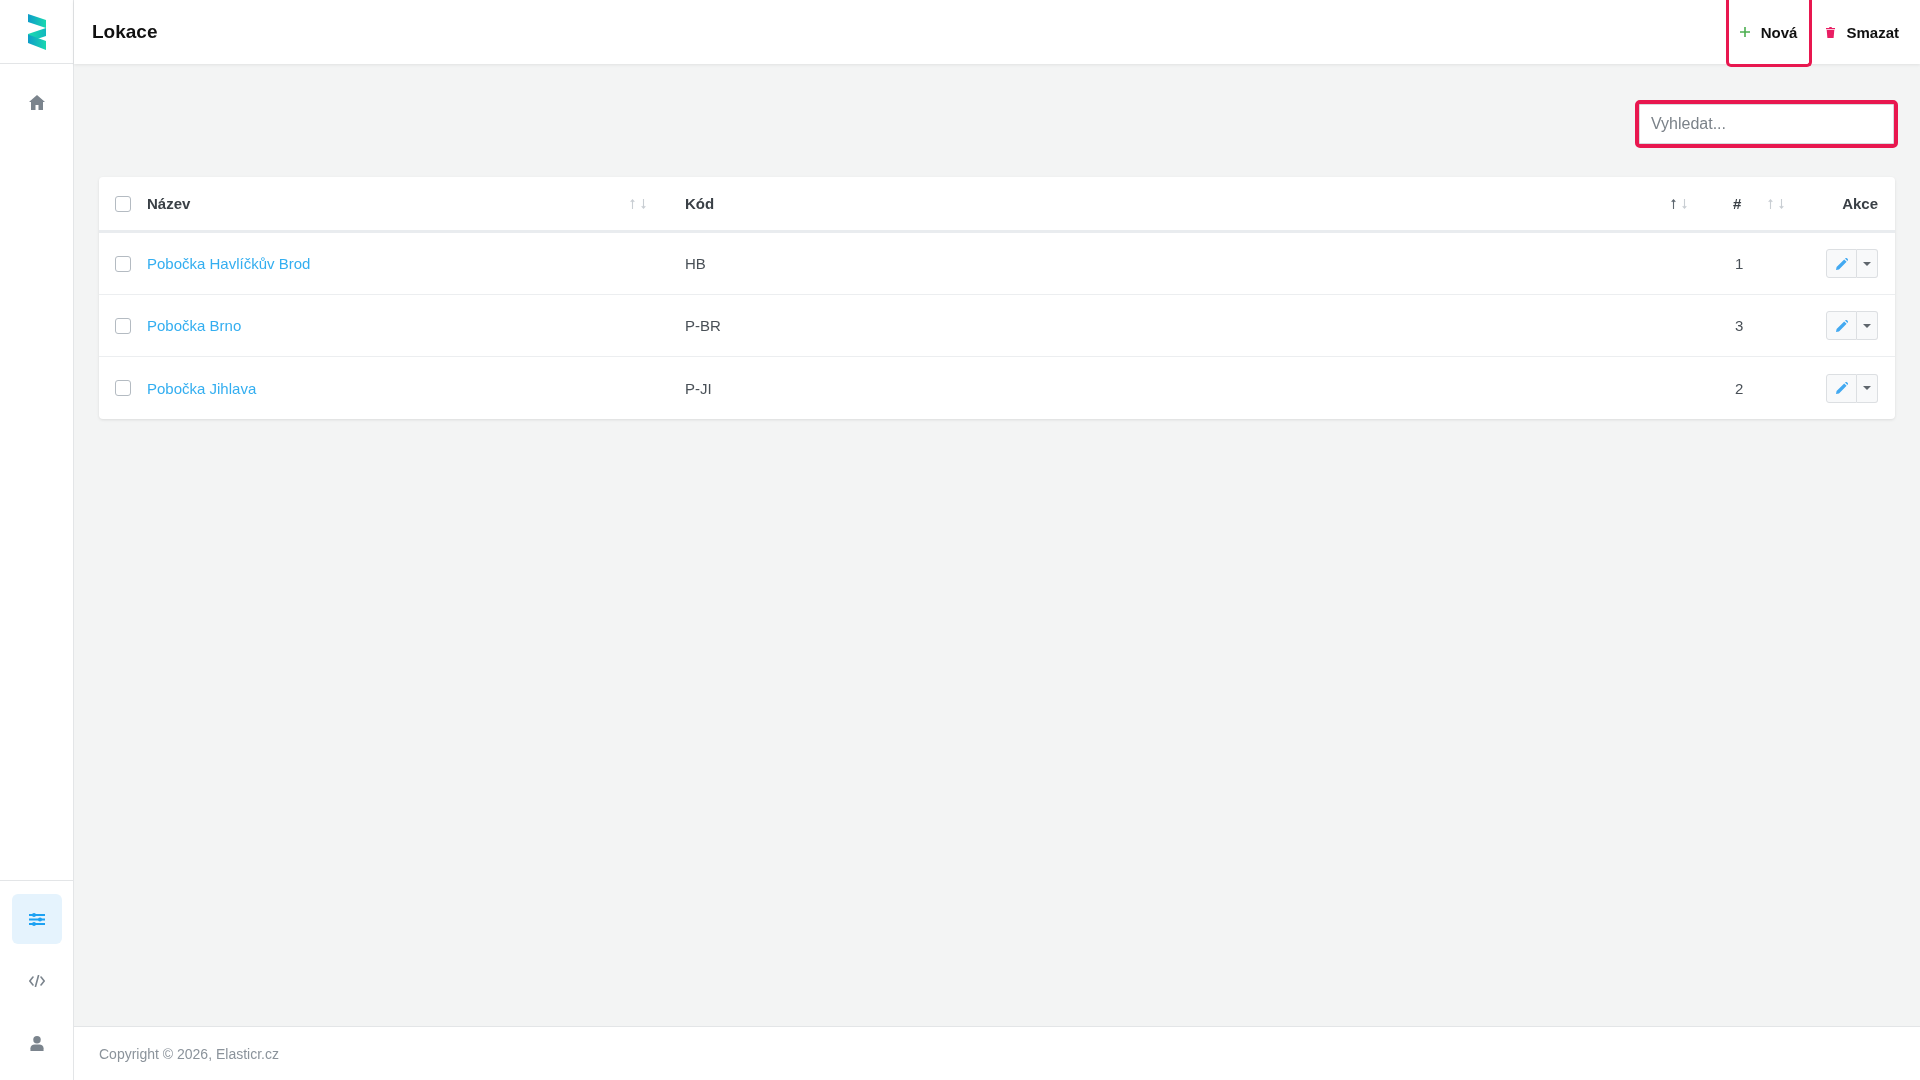  What do you see at coordinates (1739, 263) in the screenshot?
I see `table-cell: 1` at bounding box center [1739, 263].